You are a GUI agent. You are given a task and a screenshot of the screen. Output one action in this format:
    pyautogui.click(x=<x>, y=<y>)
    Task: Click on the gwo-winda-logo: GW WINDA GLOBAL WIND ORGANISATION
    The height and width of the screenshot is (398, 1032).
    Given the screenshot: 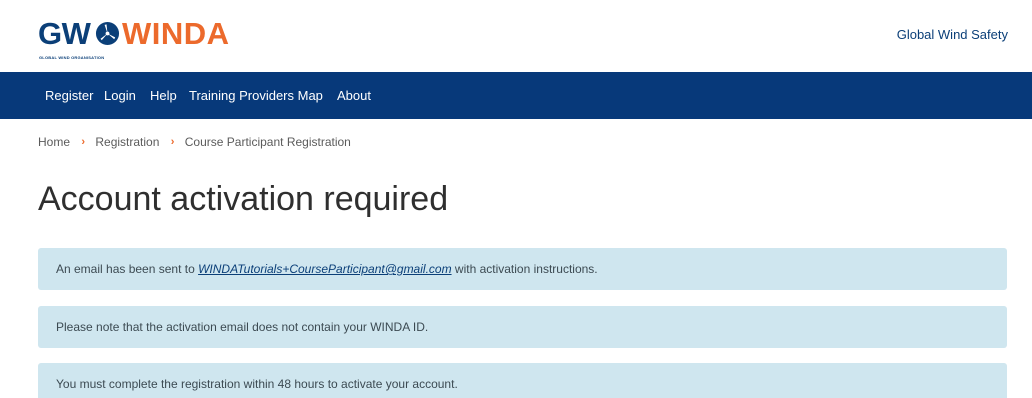 What is the action you would take?
    pyautogui.click(x=138, y=37)
    